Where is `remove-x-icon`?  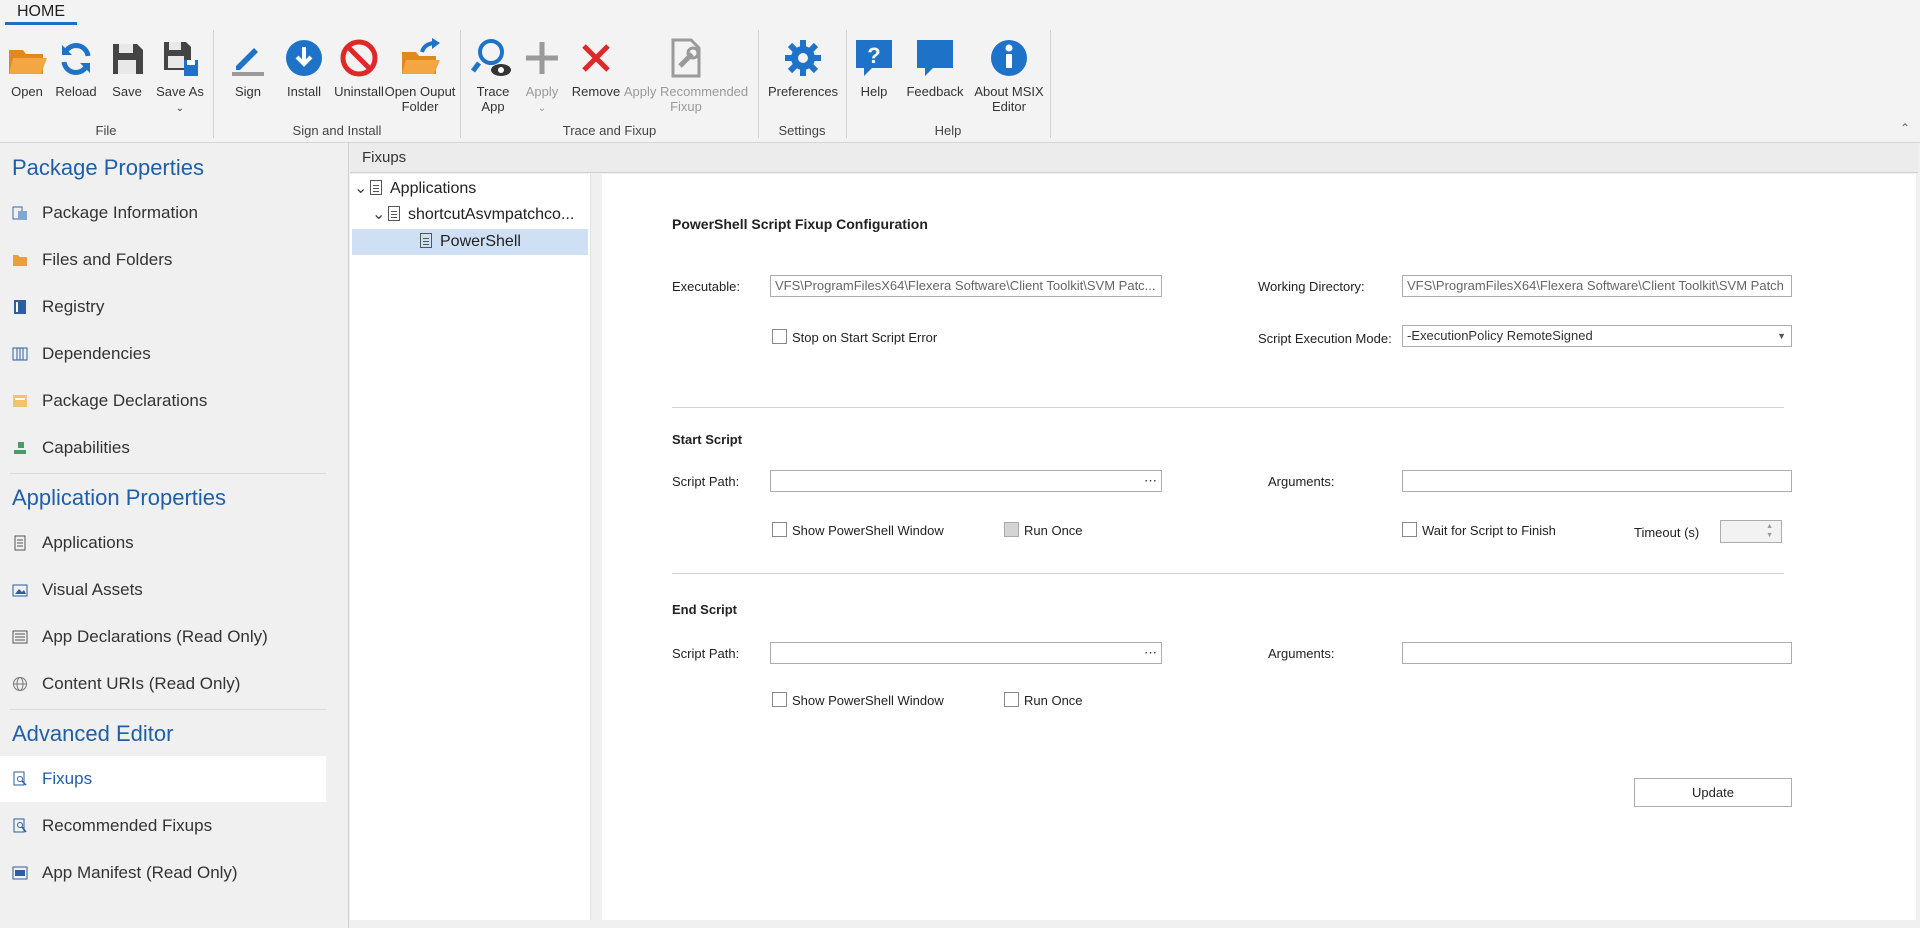
remove-x-icon is located at coordinates (596, 58).